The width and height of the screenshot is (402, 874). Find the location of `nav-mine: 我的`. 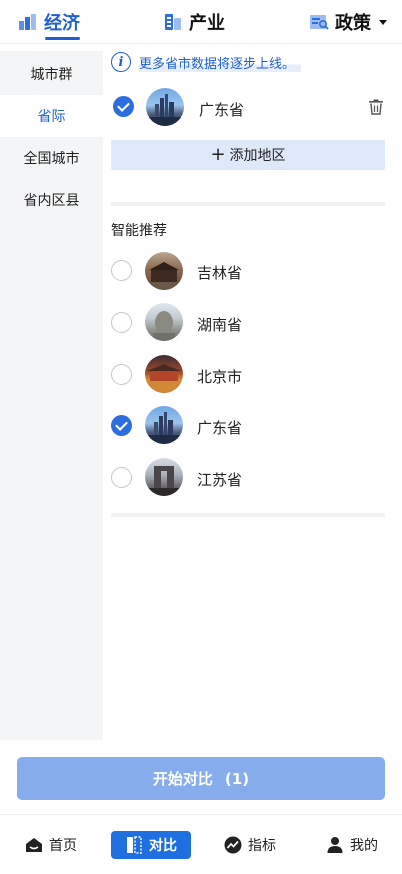

nav-mine: 我的 is located at coordinates (352, 845).